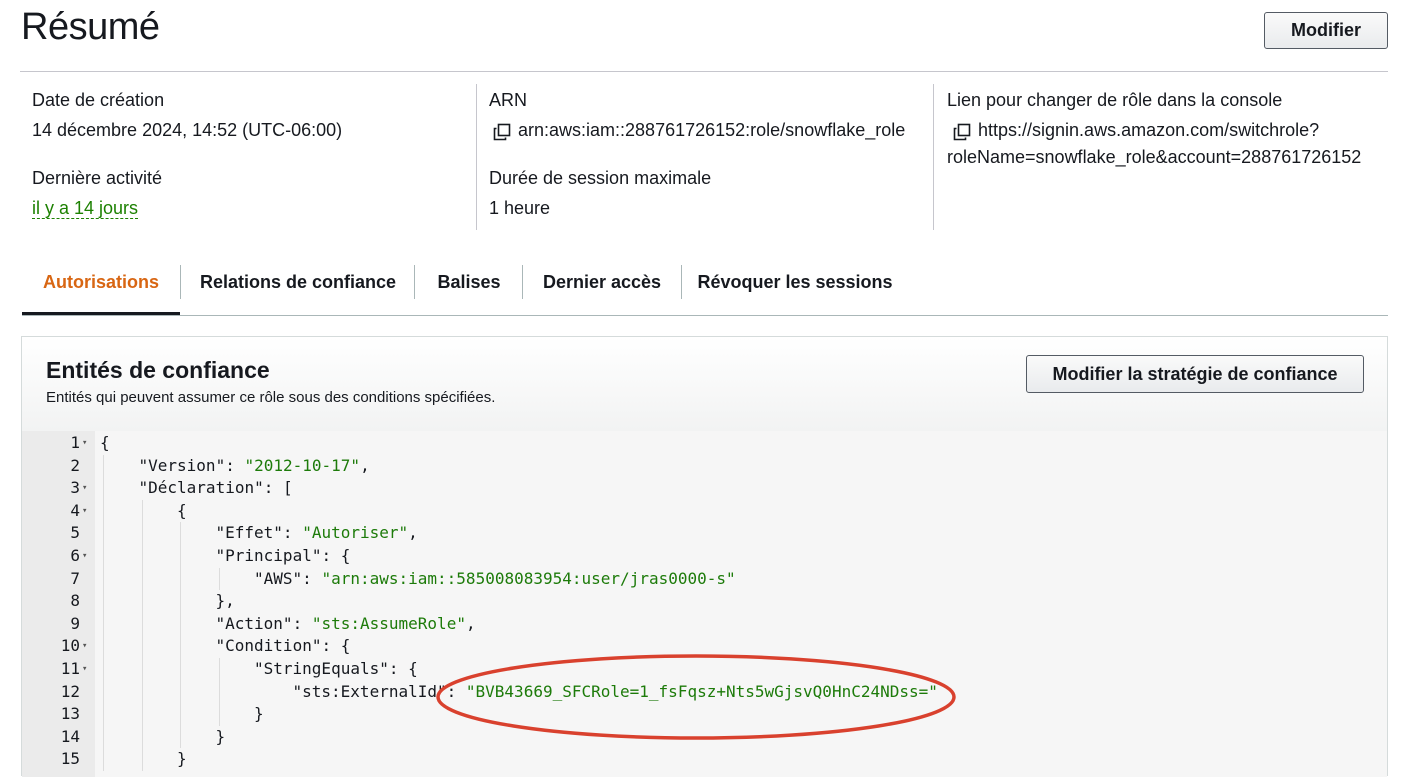  Describe the element at coordinates (75, 488) in the screenshot. I see `line-number: 3` at that location.